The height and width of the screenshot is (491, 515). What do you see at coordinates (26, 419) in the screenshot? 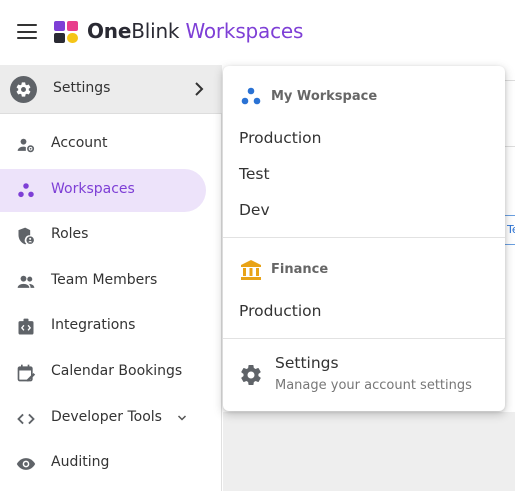
I see `code-icon` at bounding box center [26, 419].